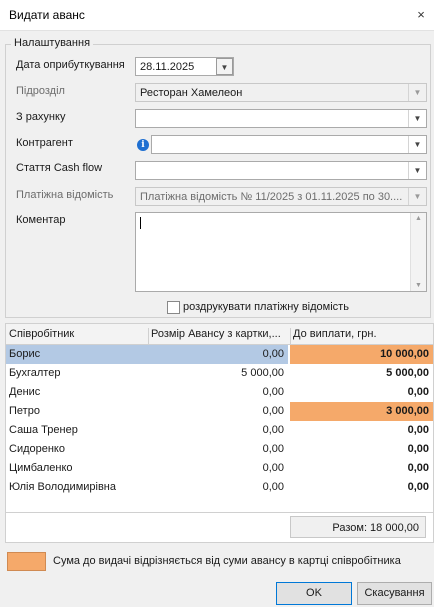 The image size is (434, 607). I want to click on table-row: Бухгалтер 5 000,00 5 000,00, so click(219, 373).